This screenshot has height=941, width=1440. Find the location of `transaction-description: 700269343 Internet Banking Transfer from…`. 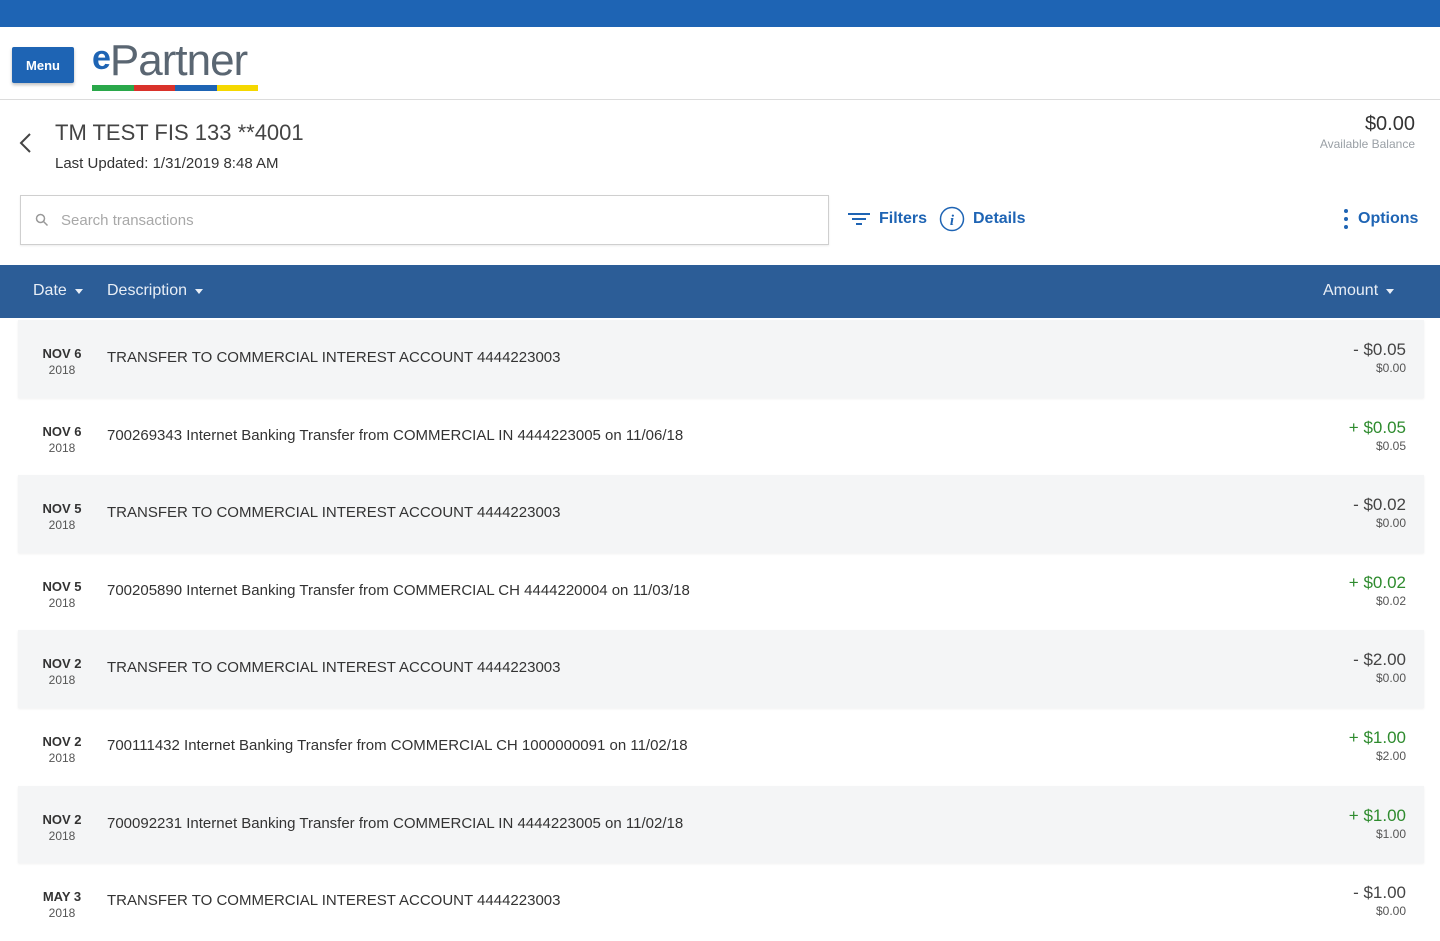

transaction-description: 700269343 Internet Banking Transfer from… is located at coordinates (395, 435).